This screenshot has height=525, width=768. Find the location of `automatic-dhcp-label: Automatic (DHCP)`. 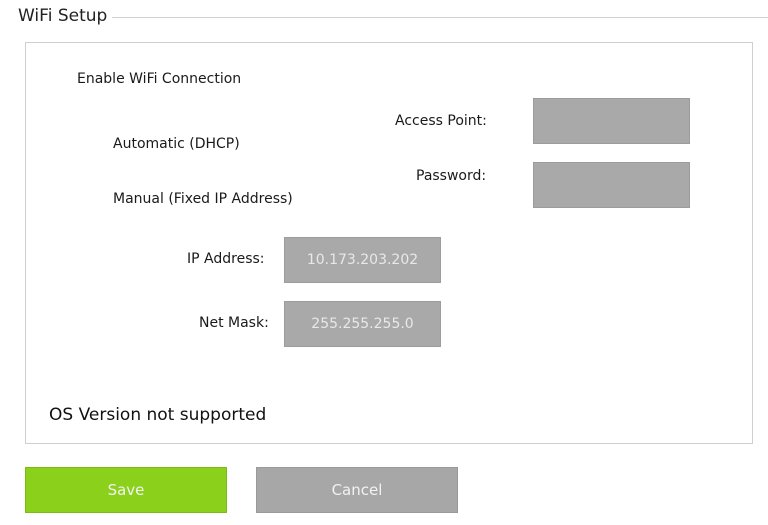

automatic-dhcp-label: Automatic (DHCP) is located at coordinates (176, 144).